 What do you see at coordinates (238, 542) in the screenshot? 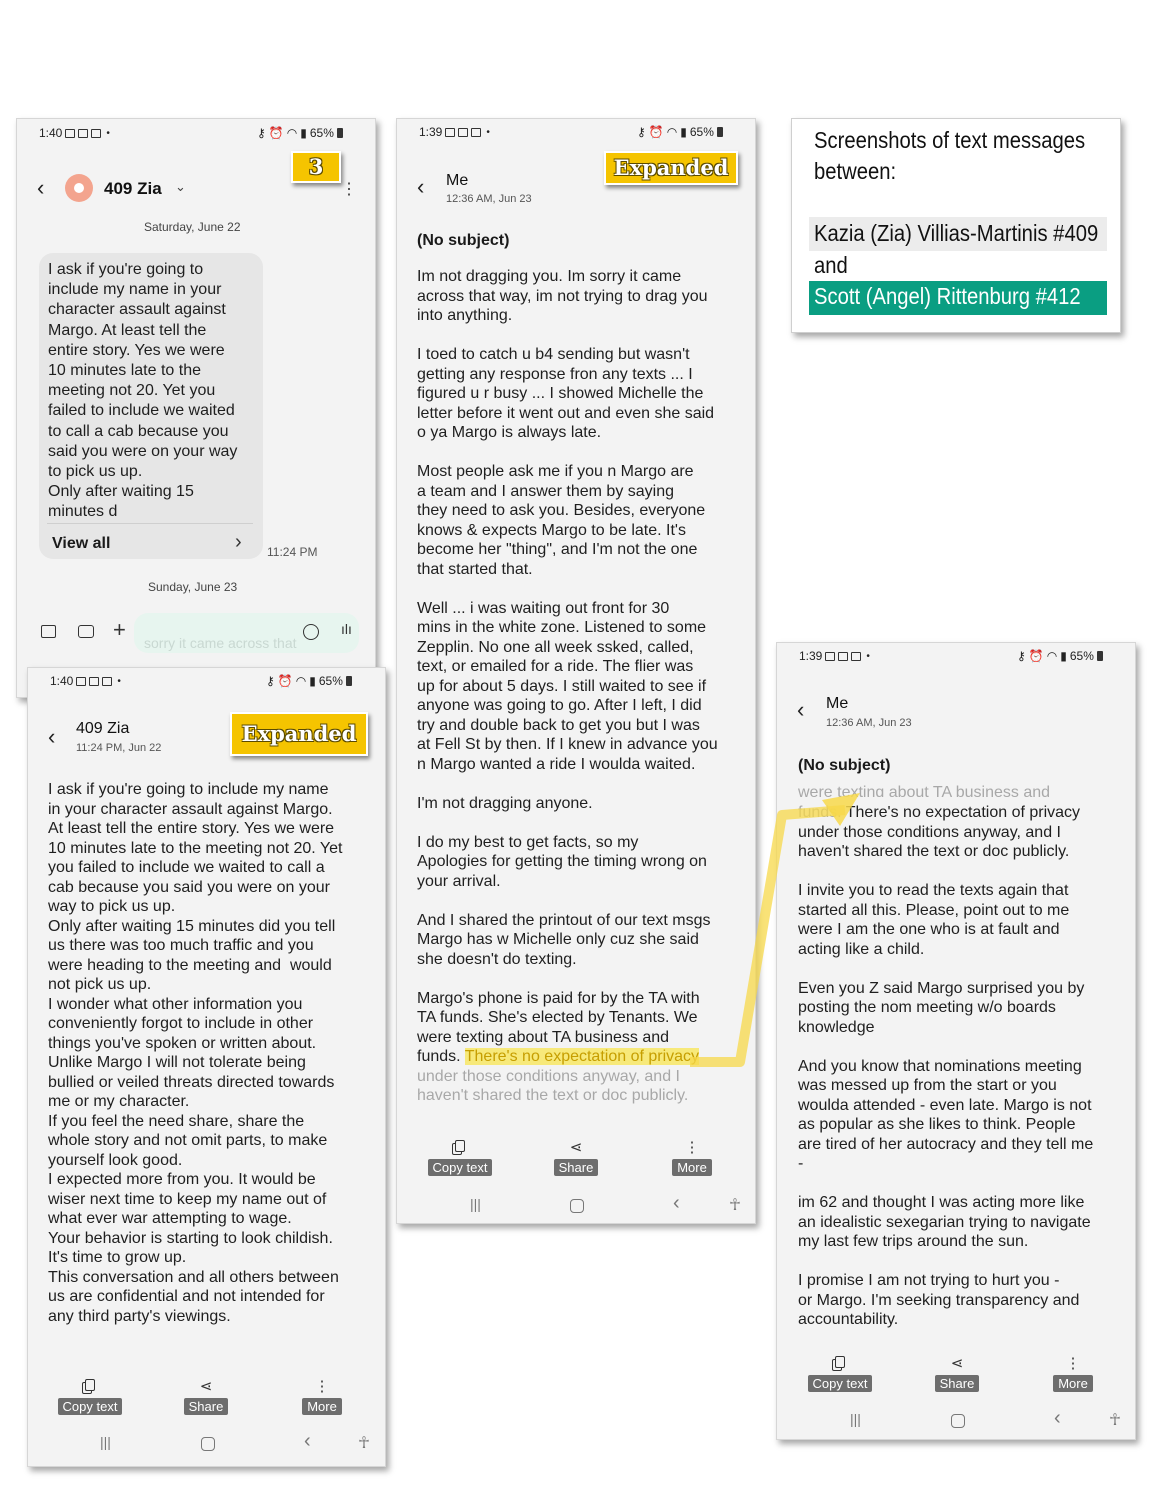
I see `chevron-right-icon: ›` at bounding box center [238, 542].